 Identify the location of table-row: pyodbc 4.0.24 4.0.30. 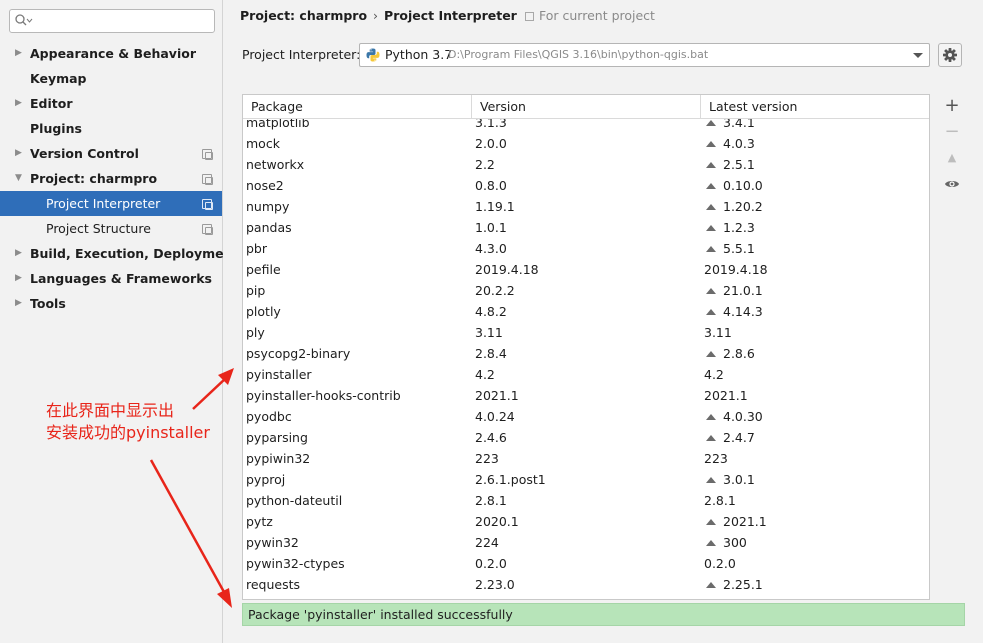
(586, 416).